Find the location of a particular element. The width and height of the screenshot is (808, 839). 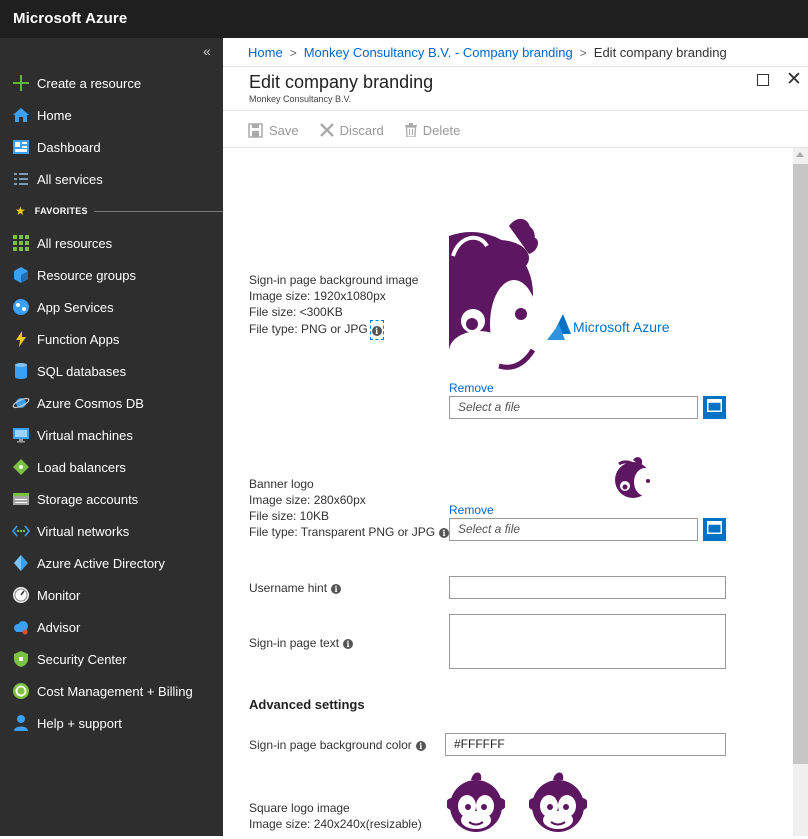

sidebar-item-label: Home is located at coordinates (54, 115).